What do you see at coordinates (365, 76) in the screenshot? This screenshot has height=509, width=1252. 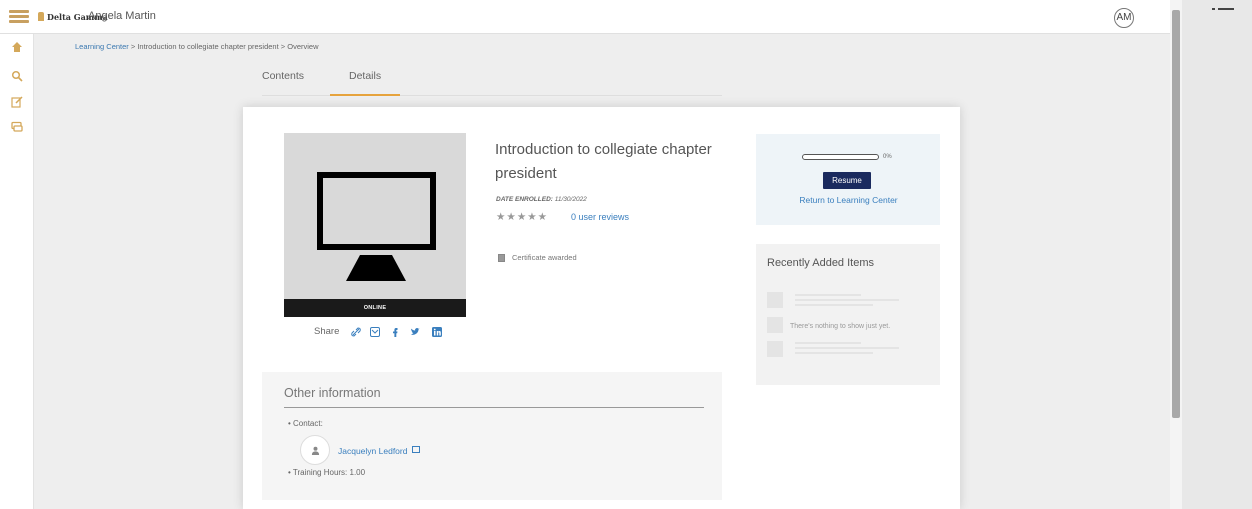 I see `tab-details: Details` at bounding box center [365, 76].